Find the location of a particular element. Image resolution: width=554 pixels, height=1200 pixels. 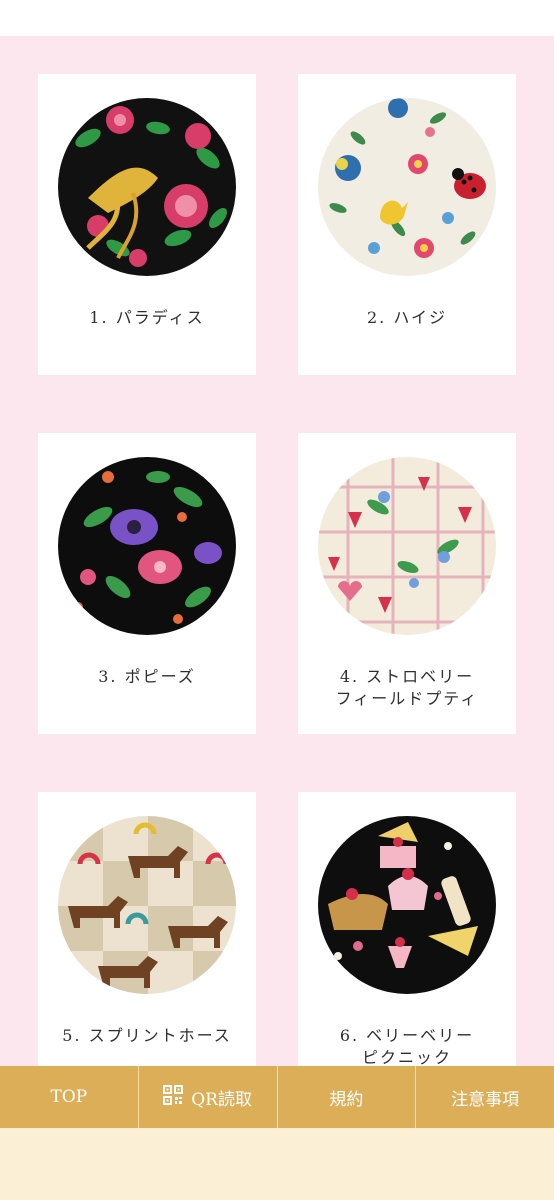

pattern-caption-line-1: 6. ベリーベリー is located at coordinates (407, 1036).